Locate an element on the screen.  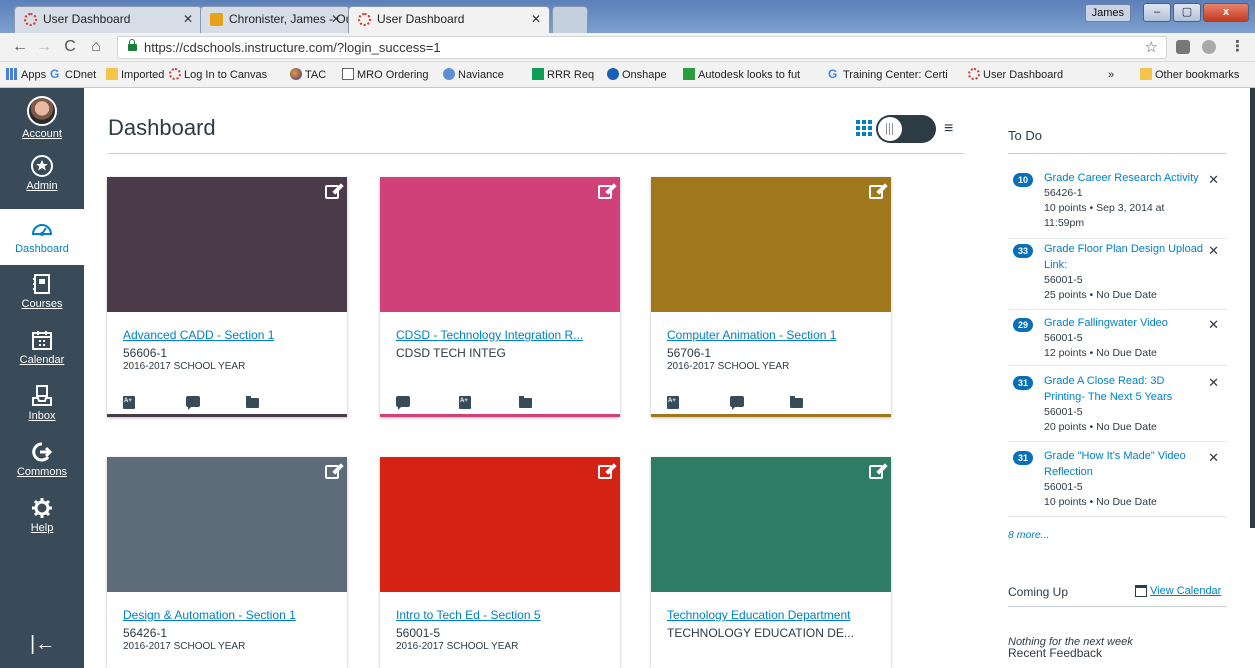
course-title-link: Computer Animation - Section 1 is located at coordinates (774, 335).